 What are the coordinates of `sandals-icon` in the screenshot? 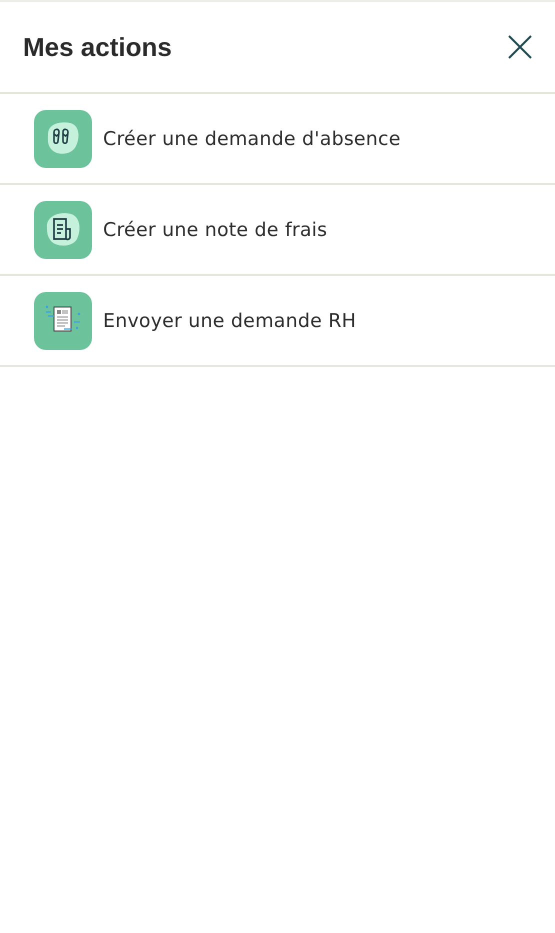 It's located at (63, 139).